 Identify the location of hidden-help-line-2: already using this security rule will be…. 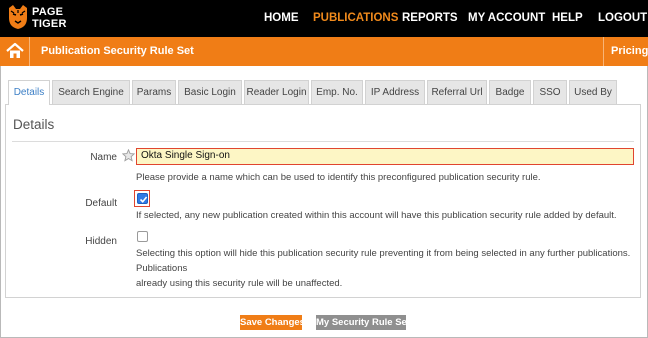
(239, 283).